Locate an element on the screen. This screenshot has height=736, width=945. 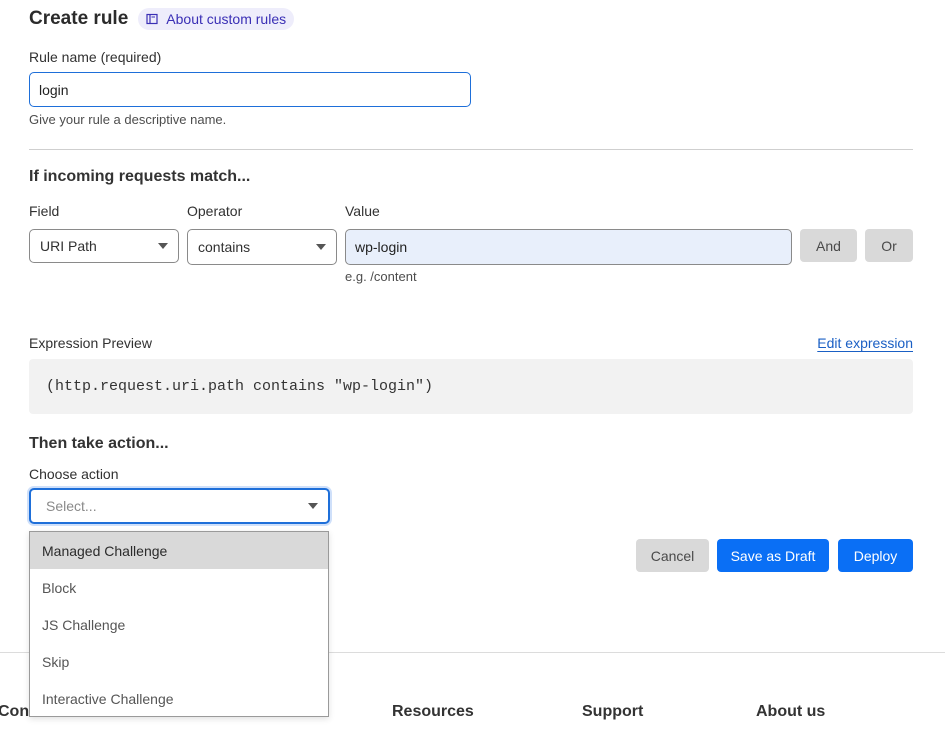
rule-name-label: Rule name (required) is located at coordinates (95, 57).